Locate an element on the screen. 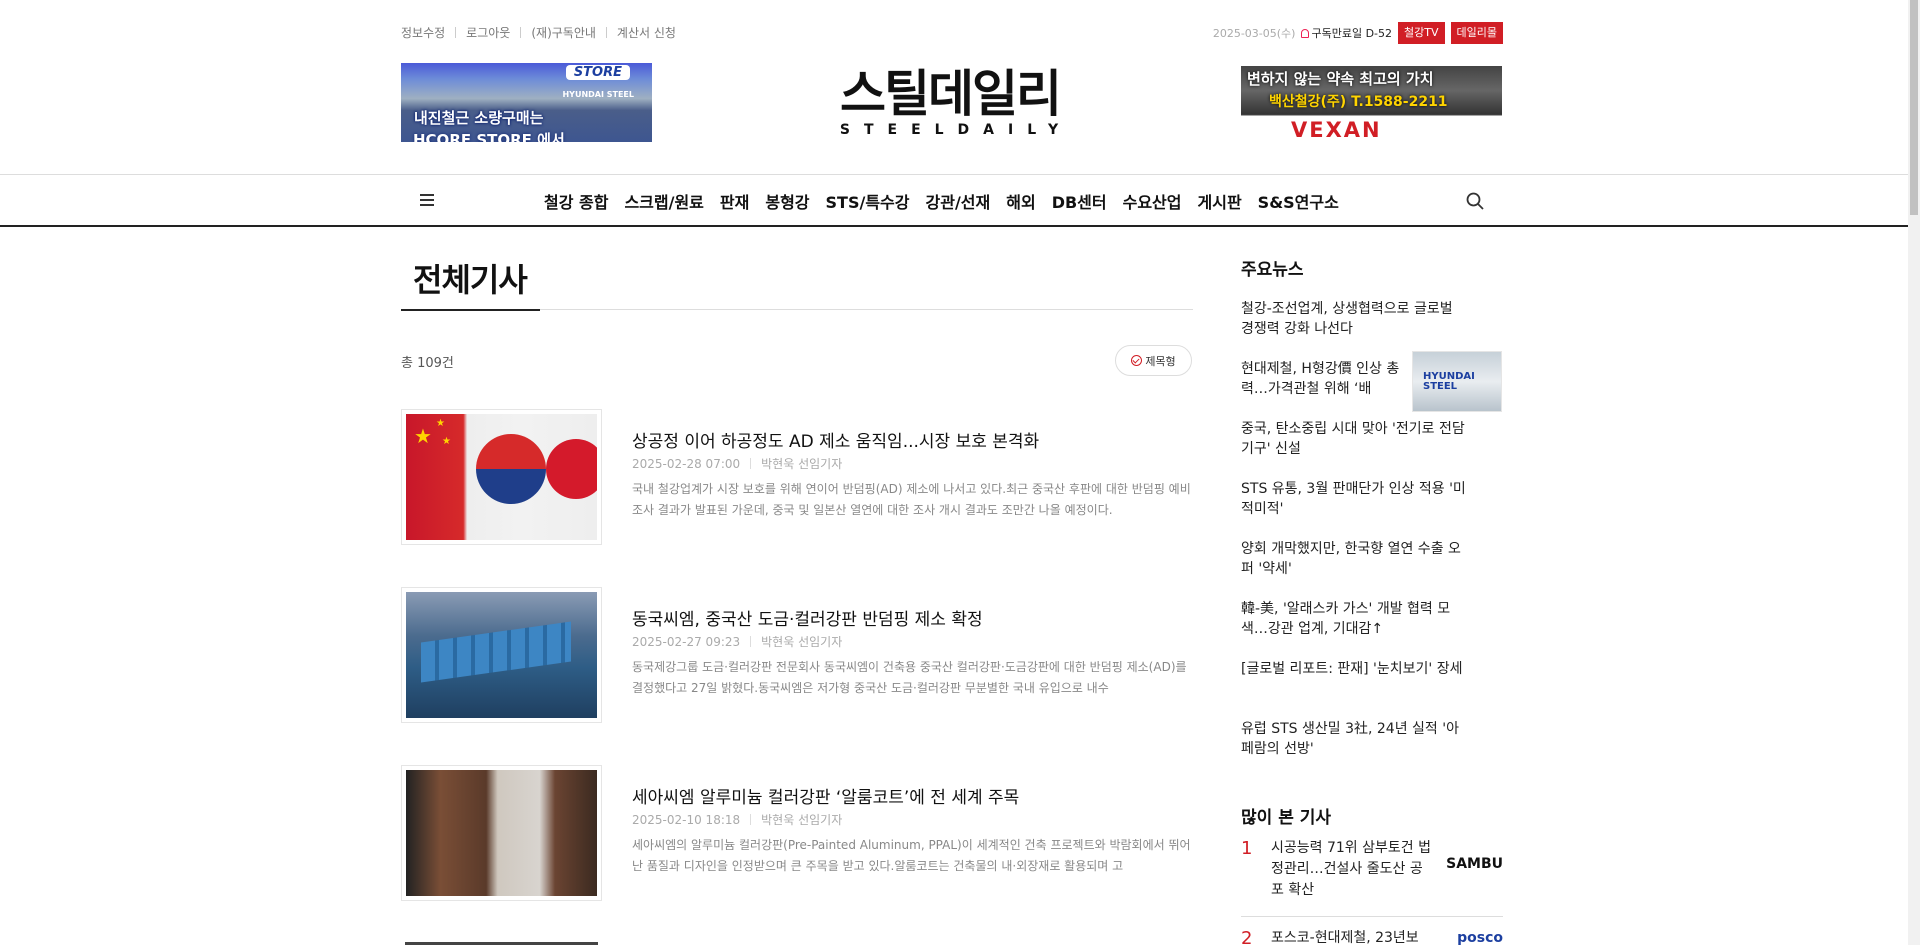  subscription-status: 구독만료일 D-52 is located at coordinates (1346, 33).